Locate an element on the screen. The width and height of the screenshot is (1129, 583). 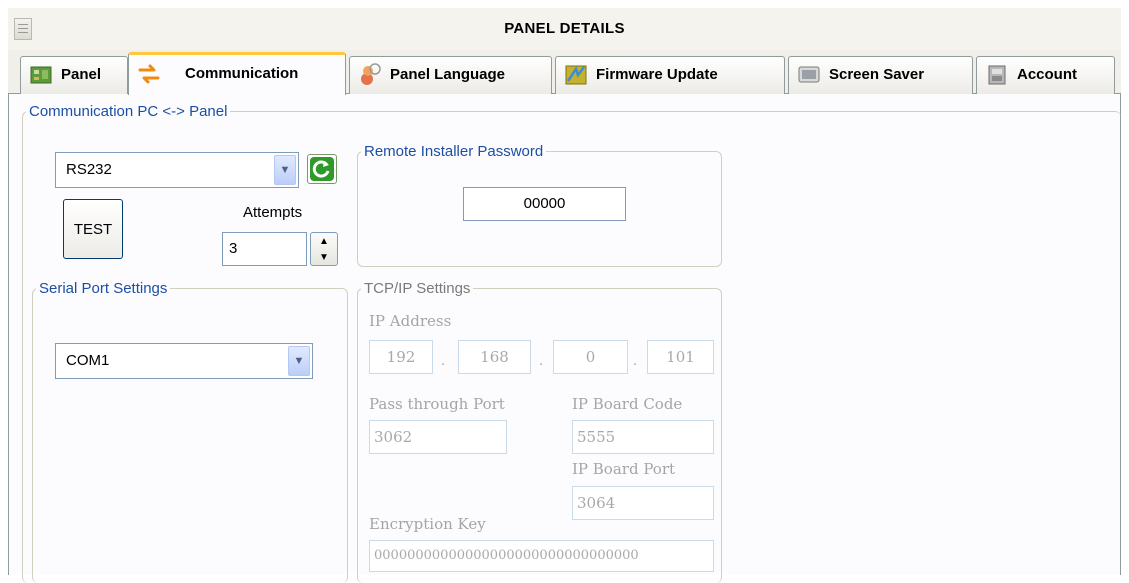
tab-account: Account is located at coordinates (1045, 75).